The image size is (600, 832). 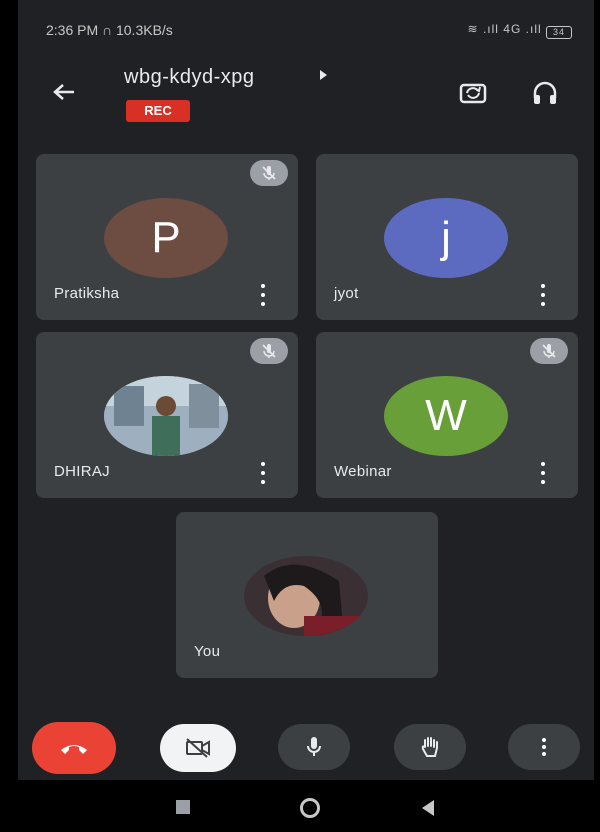 I want to click on avatar: P, so click(x=166, y=238).